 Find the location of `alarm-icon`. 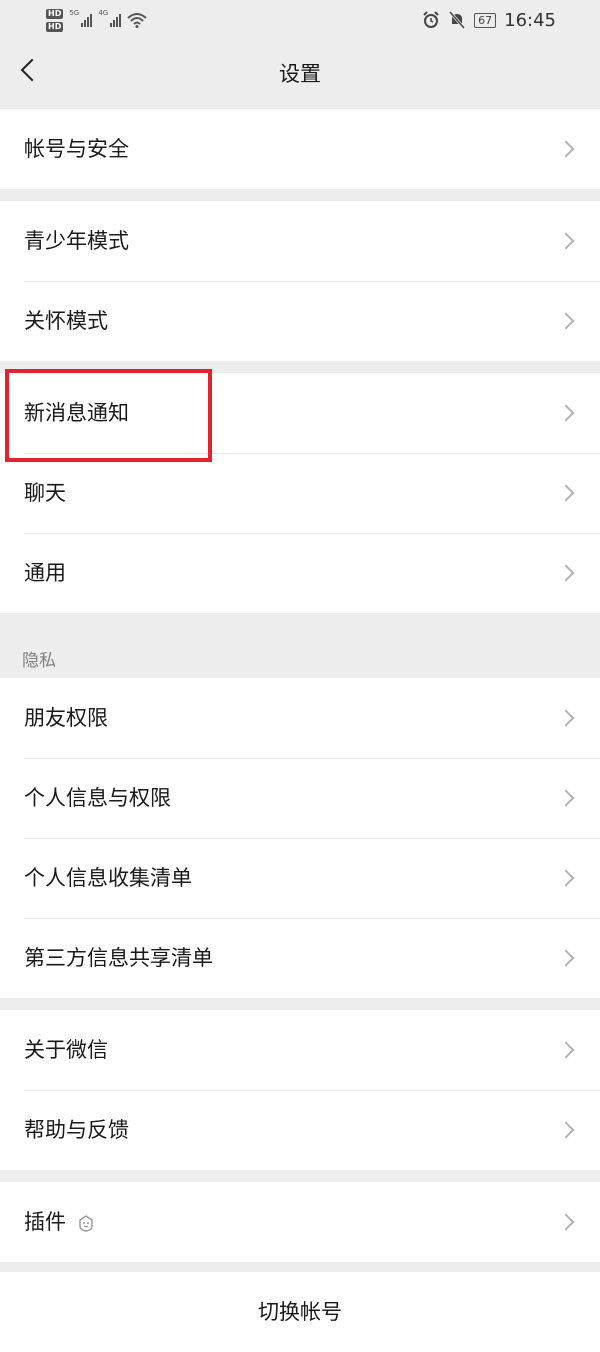

alarm-icon is located at coordinates (431, 19).